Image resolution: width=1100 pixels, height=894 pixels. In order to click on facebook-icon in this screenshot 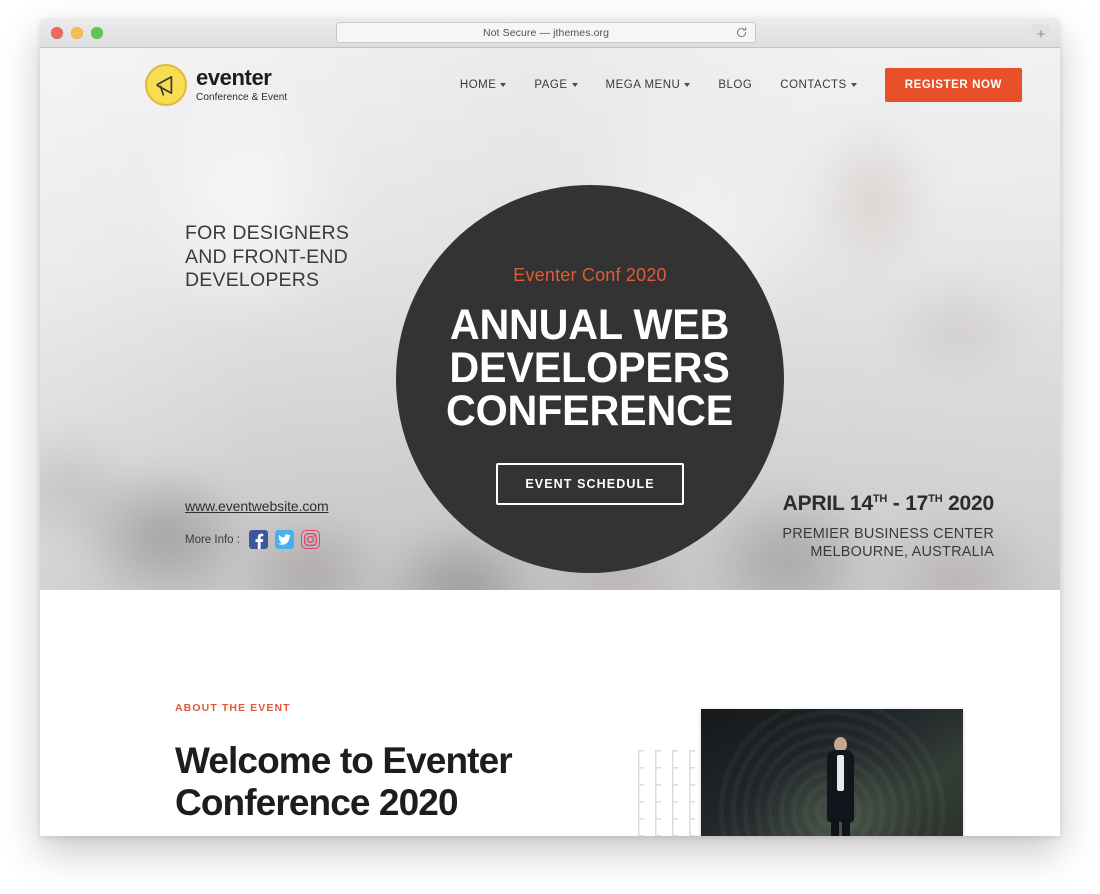, I will do `click(258, 539)`.